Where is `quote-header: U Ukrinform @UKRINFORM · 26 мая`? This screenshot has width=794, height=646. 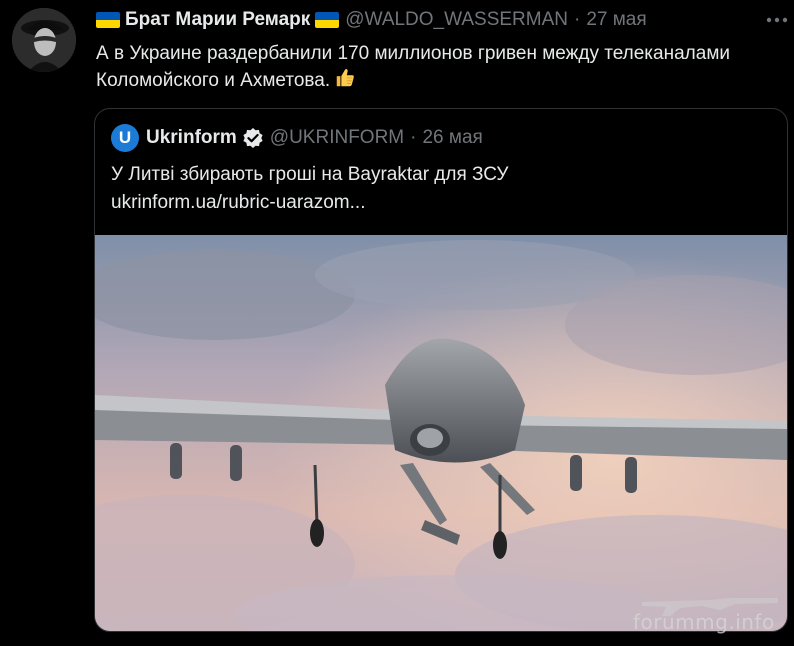 quote-header: U Ukrinform @UKRINFORM · 26 мая is located at coordinates (297, 138).